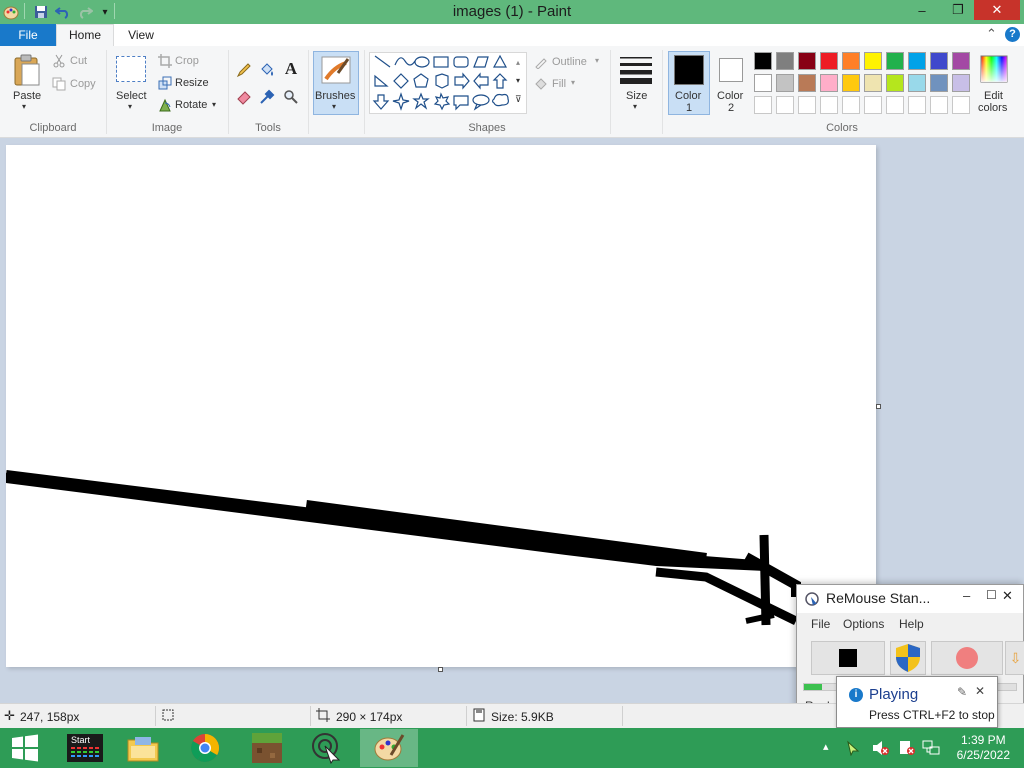 The width and height of the screenshot is (1024, 768). Describe the element at coordinates (993, 96) in the screenshot. I see `edit-colors-line1: Edit` at that location.